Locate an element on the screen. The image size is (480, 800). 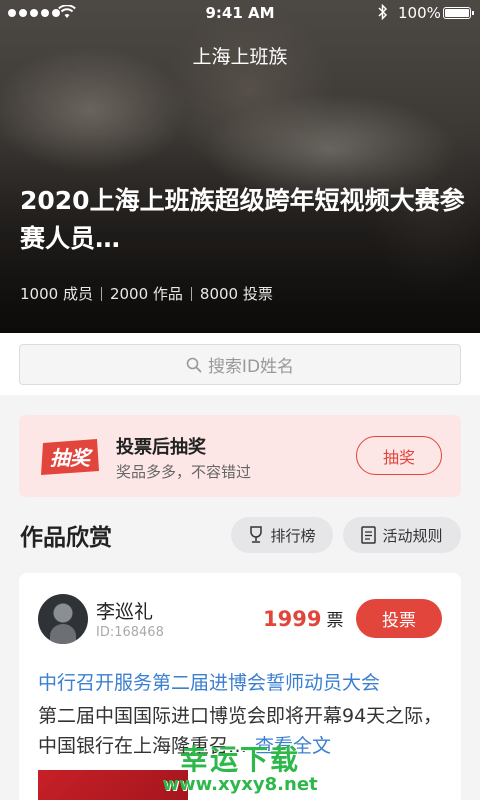
lottery-icon: 抽奖 is located at coordinates (70, 457).